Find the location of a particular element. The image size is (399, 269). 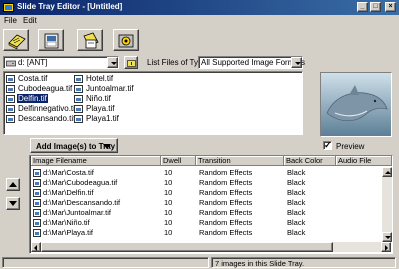

scroll-left-button is located at coordinates (36, 247).